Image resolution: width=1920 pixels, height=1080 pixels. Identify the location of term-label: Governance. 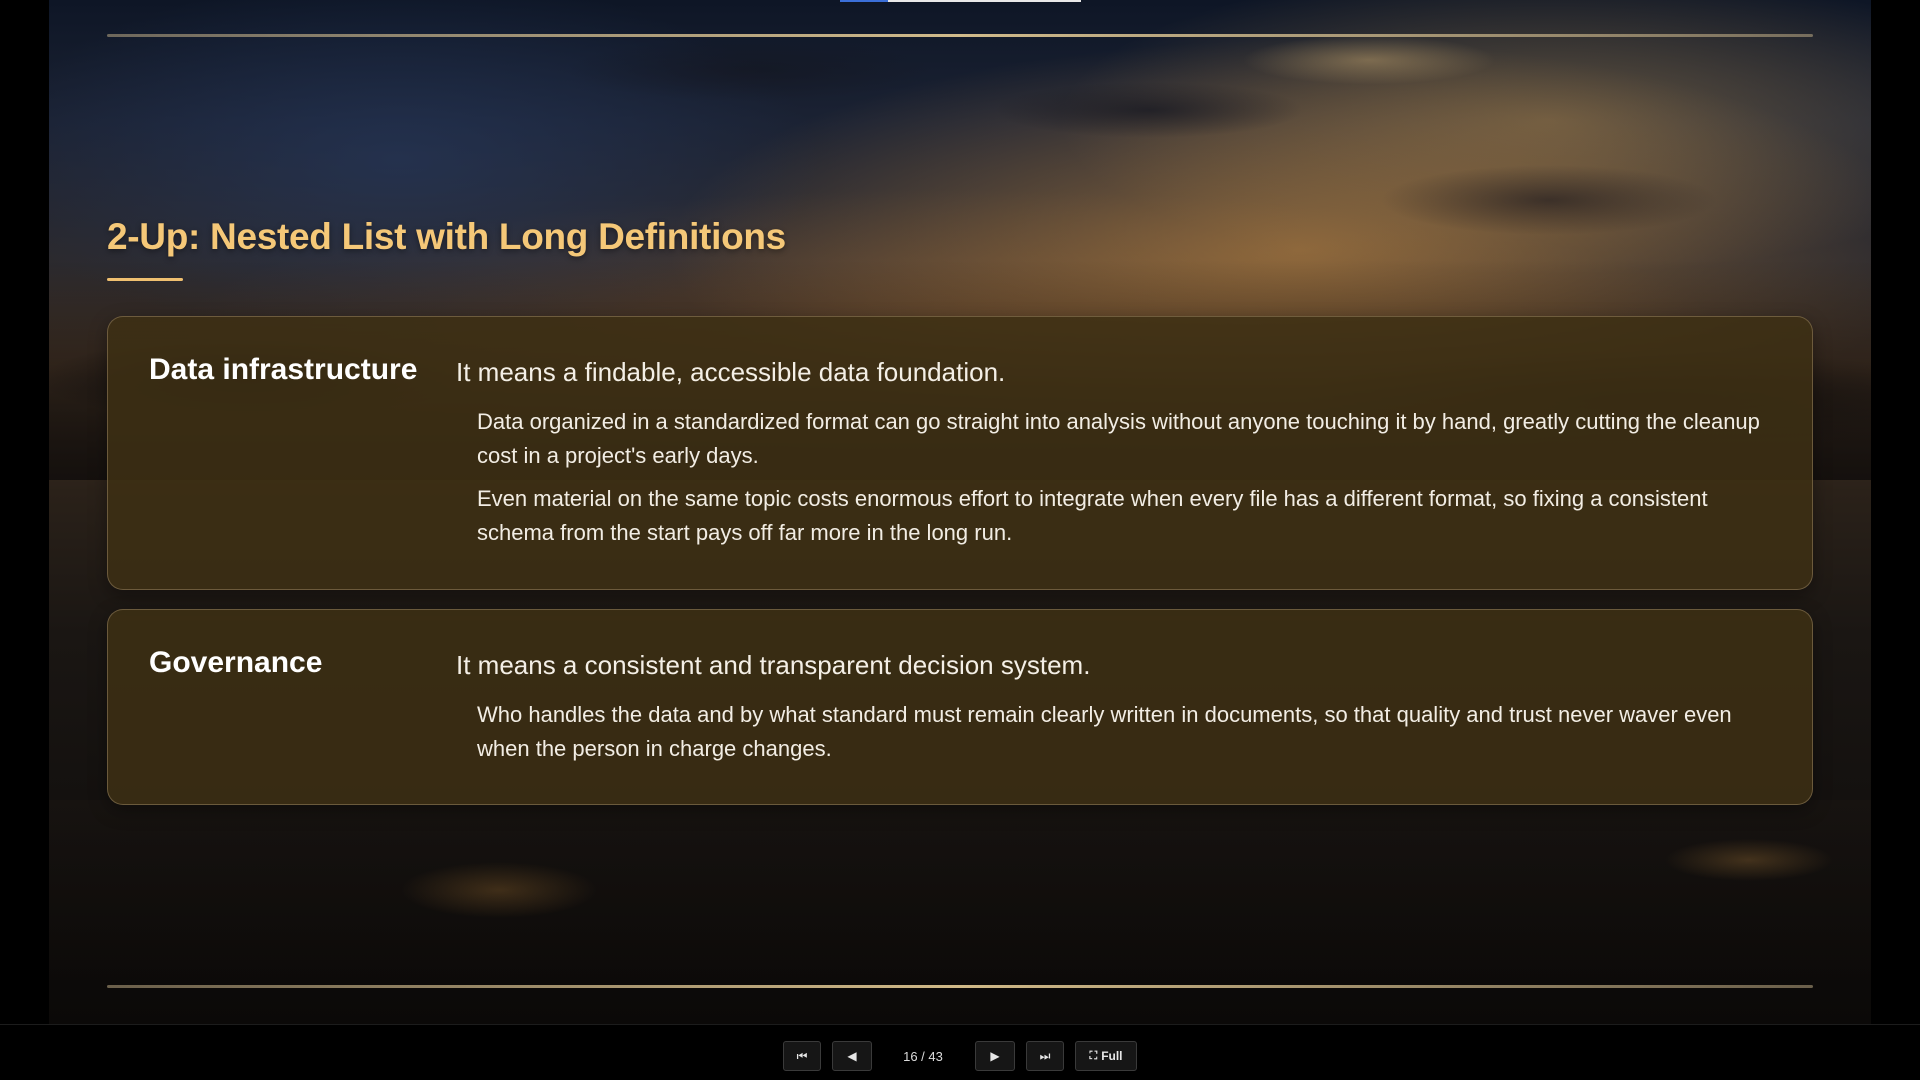
(236, 662).